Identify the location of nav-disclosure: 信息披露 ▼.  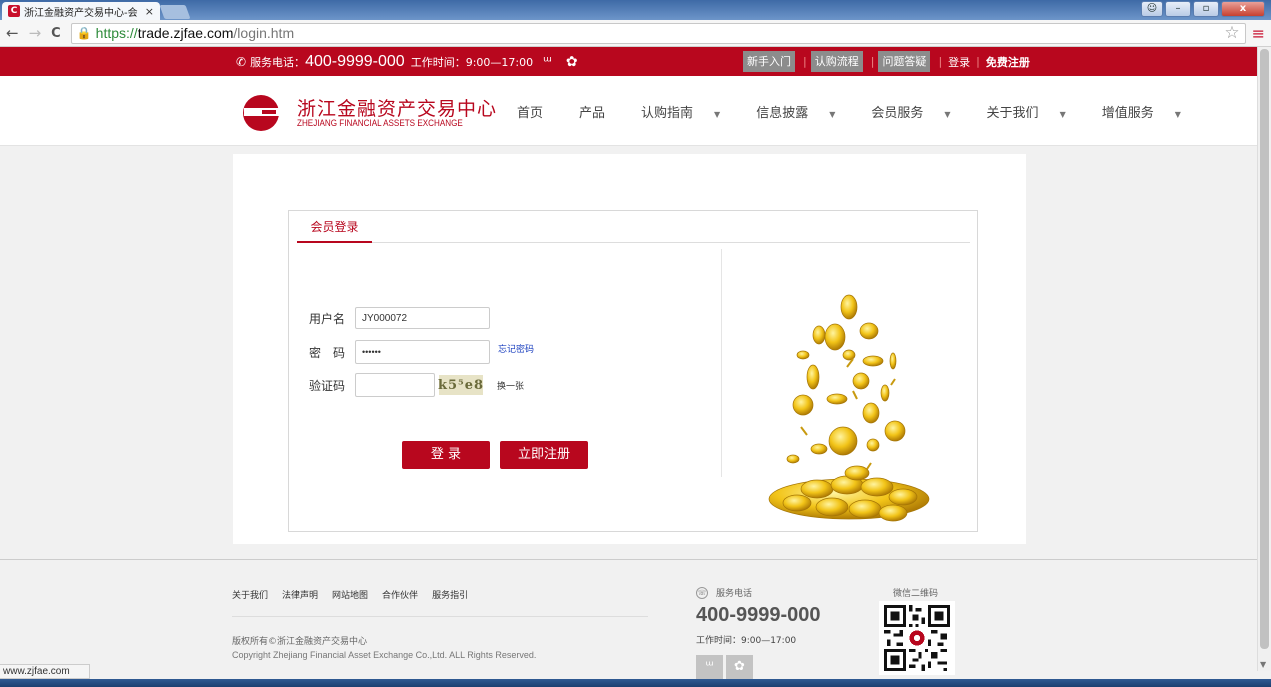
(804, 111).